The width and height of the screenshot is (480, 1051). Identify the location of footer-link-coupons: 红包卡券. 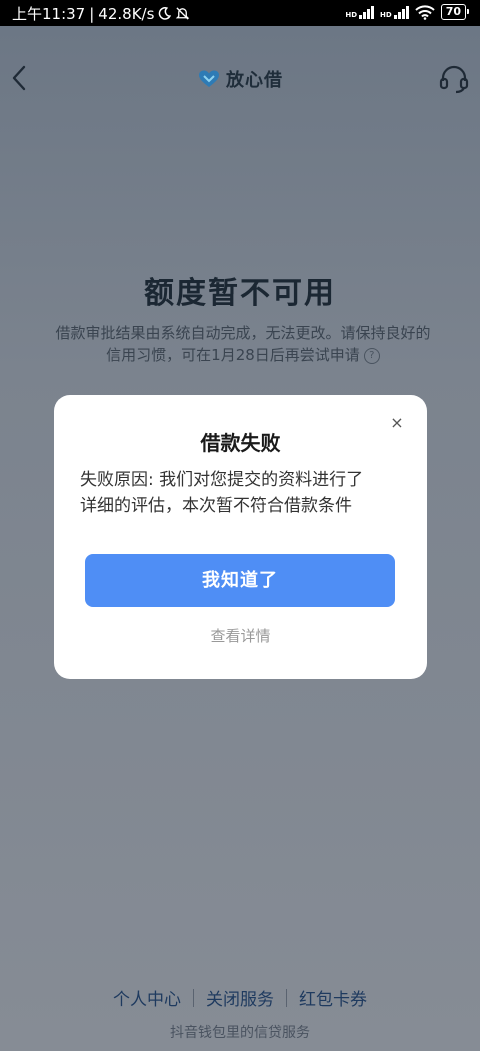
(333, 997).